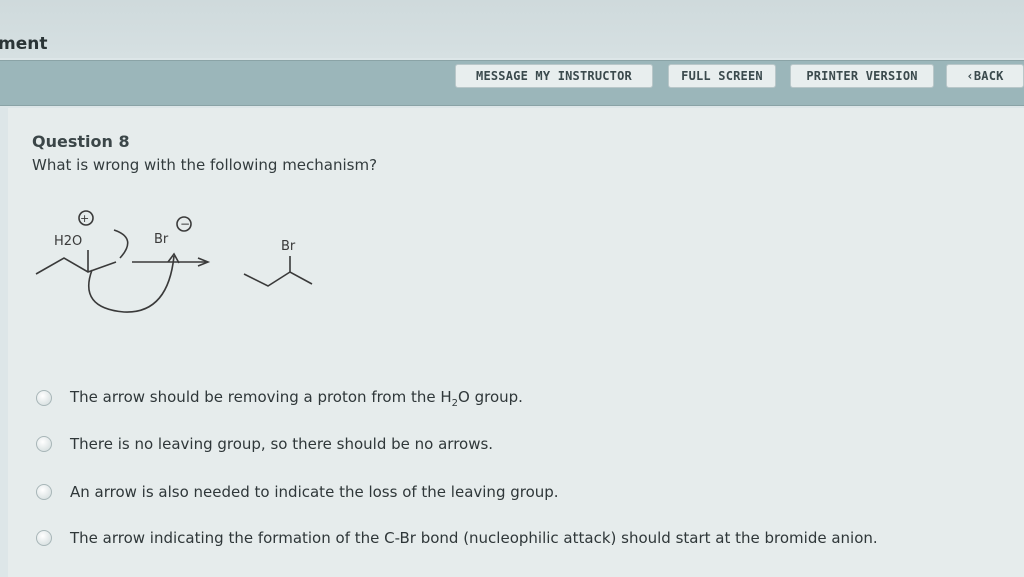 The width and height of the screenshot is (1024, 577). Describe the element at coordinates (68, 241) in the screenshot. I see `reactant-leaving-group-label: H2O` at that location.